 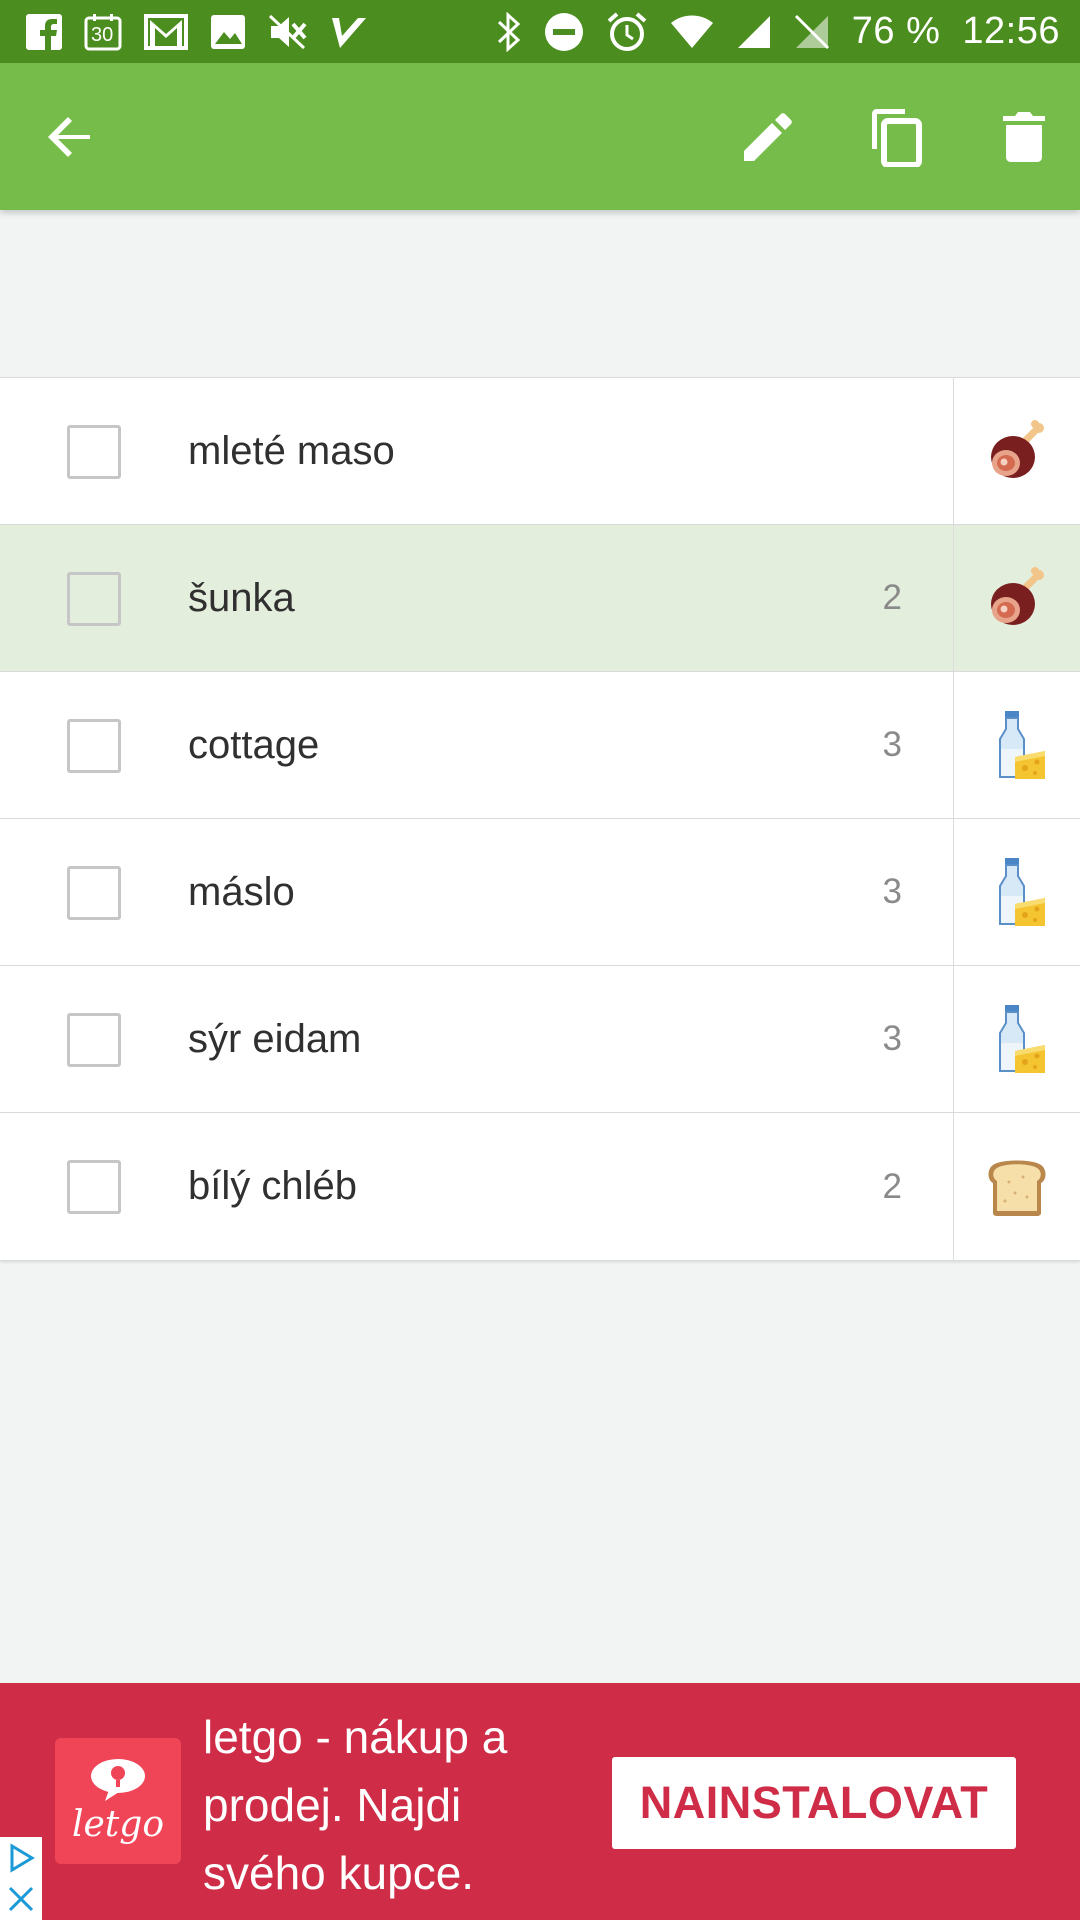 What do you see at coordinates (540, 1039) in the screenshot?
I see `list-item: sýr eidam 3` at bounding box center [540, 1039].